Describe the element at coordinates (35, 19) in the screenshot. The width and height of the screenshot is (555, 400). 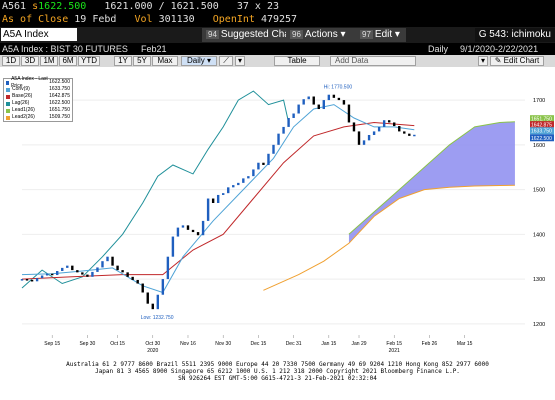
I see `as-of-label: As of Close` at that location.